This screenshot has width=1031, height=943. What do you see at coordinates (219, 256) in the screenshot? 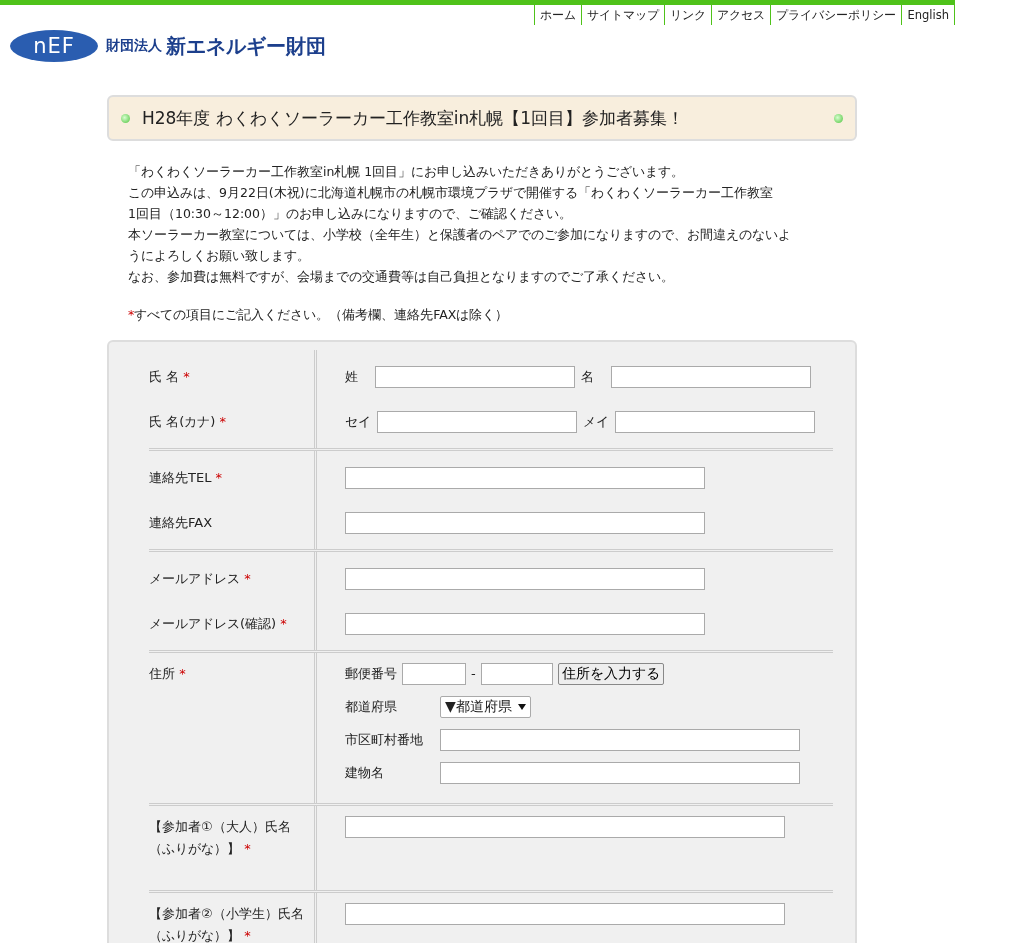
I see `intro-text: うによろしくお願い致します。` at bounding box center [219, 256].